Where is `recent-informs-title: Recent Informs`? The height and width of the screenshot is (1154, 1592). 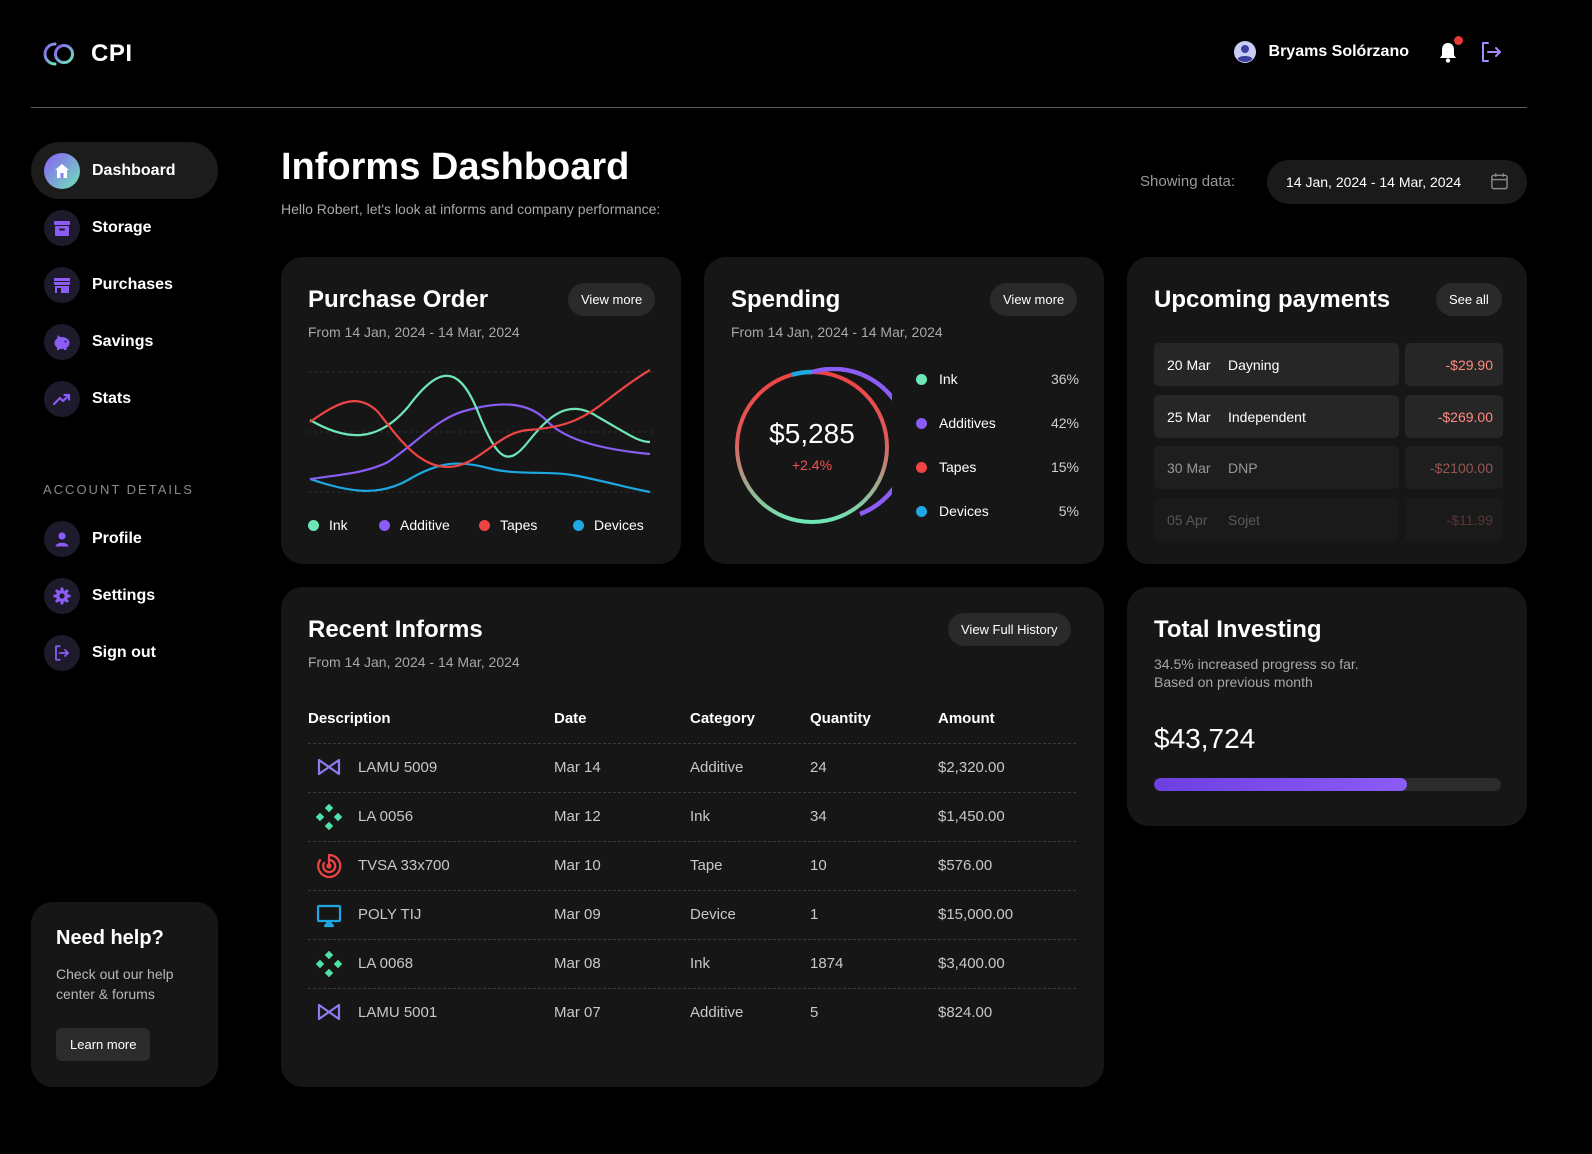
recent-informs-title: Recent Informs is located at coordinates (395, 629).